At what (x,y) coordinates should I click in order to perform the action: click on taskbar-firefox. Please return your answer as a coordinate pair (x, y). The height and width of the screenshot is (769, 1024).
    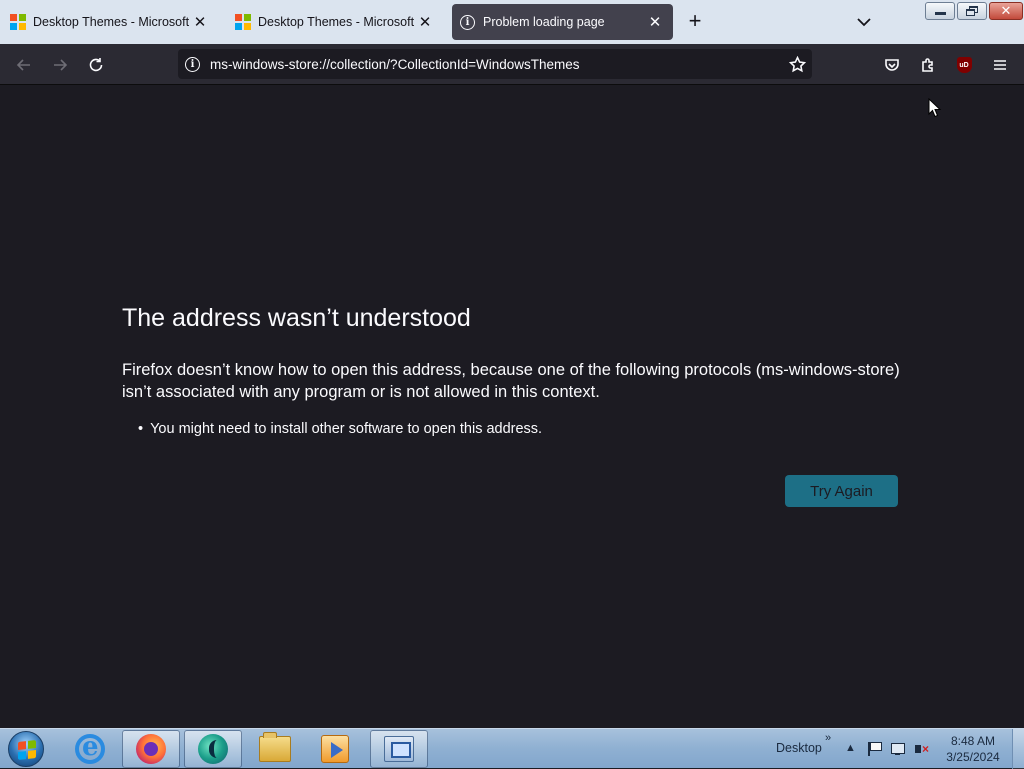
    Looking at the image, I should click on (151, 749).